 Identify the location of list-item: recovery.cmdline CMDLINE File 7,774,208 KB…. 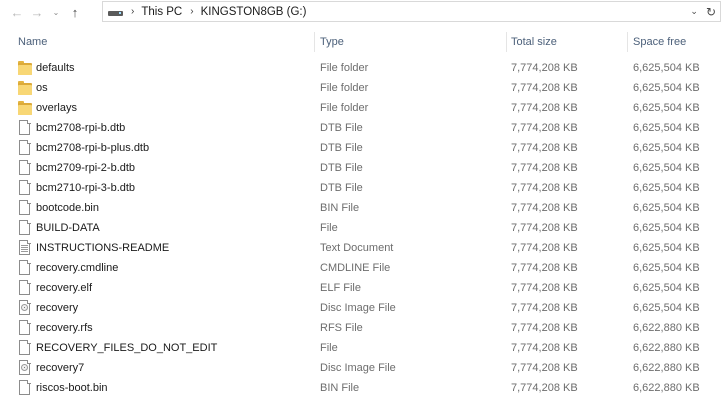
(361, 268).